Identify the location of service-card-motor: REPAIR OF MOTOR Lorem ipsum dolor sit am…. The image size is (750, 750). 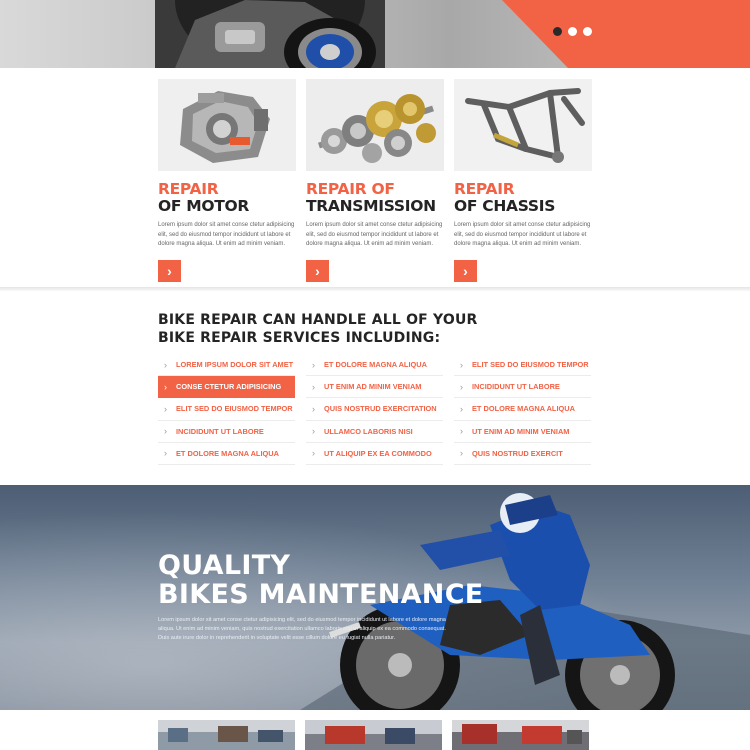
(227, 180).